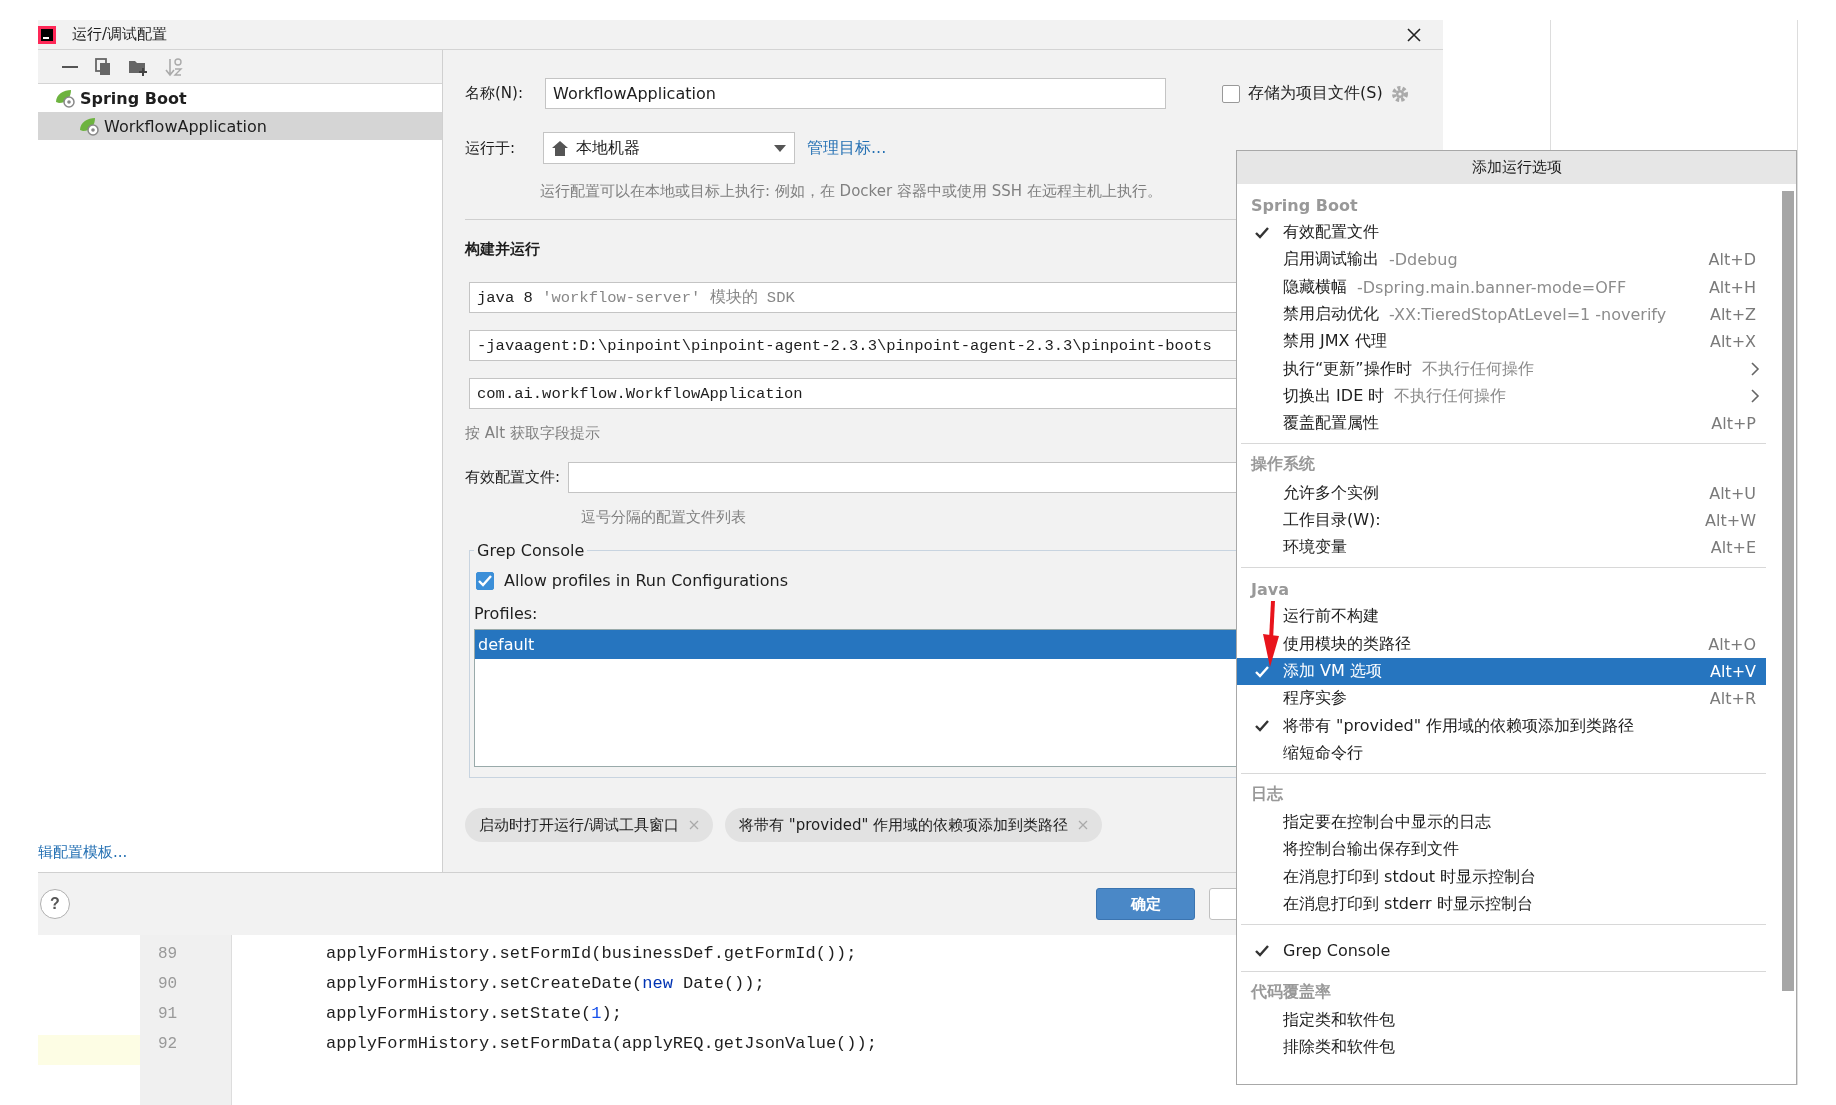  What do you see at coordinates (914, 825) in the screenshot?
I see `option-chip: 将带有 "provided" 作用域的依赖项添加到类路径` at bounding box center [914, 825].